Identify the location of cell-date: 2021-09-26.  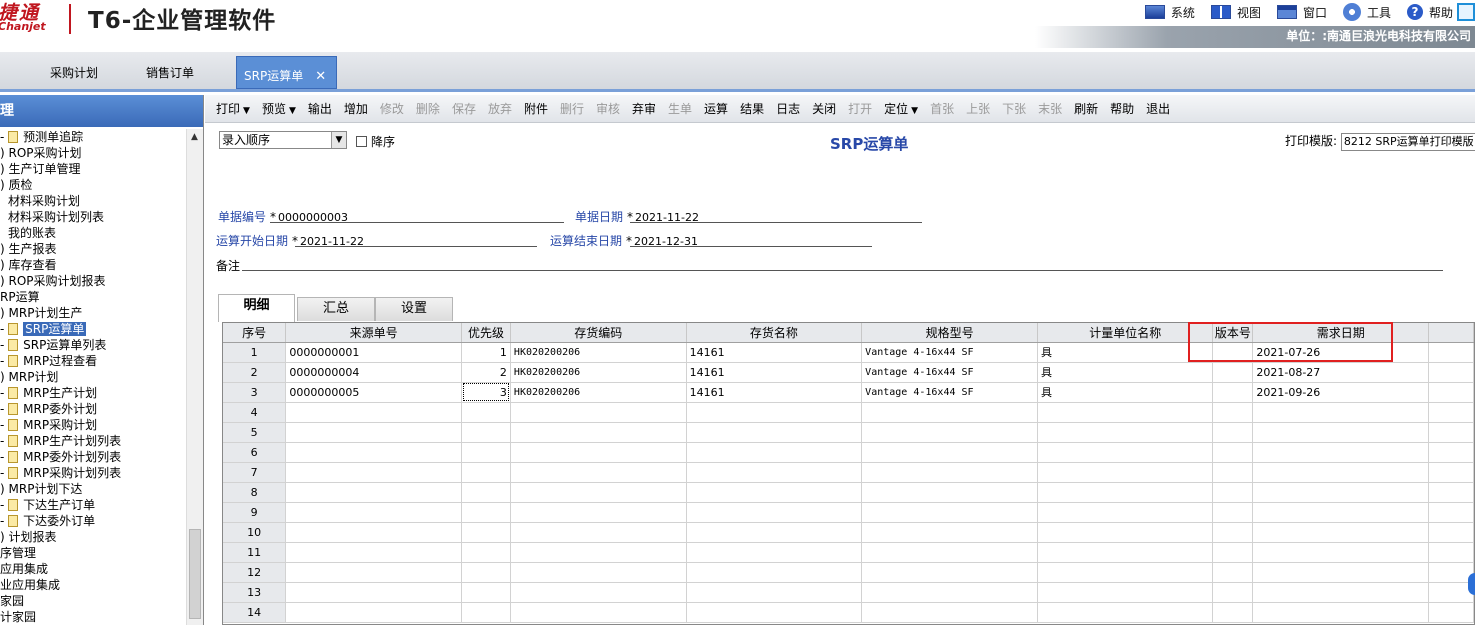
(1341, 392).